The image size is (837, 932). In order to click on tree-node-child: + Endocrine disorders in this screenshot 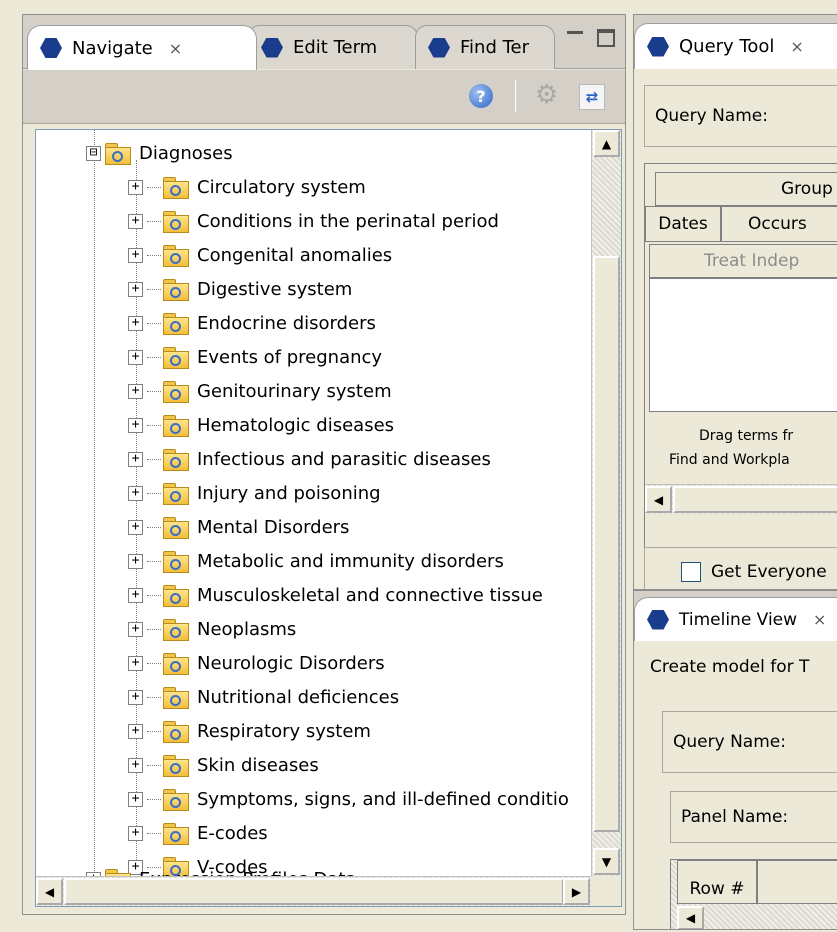, I will do `click(252, 323)`.